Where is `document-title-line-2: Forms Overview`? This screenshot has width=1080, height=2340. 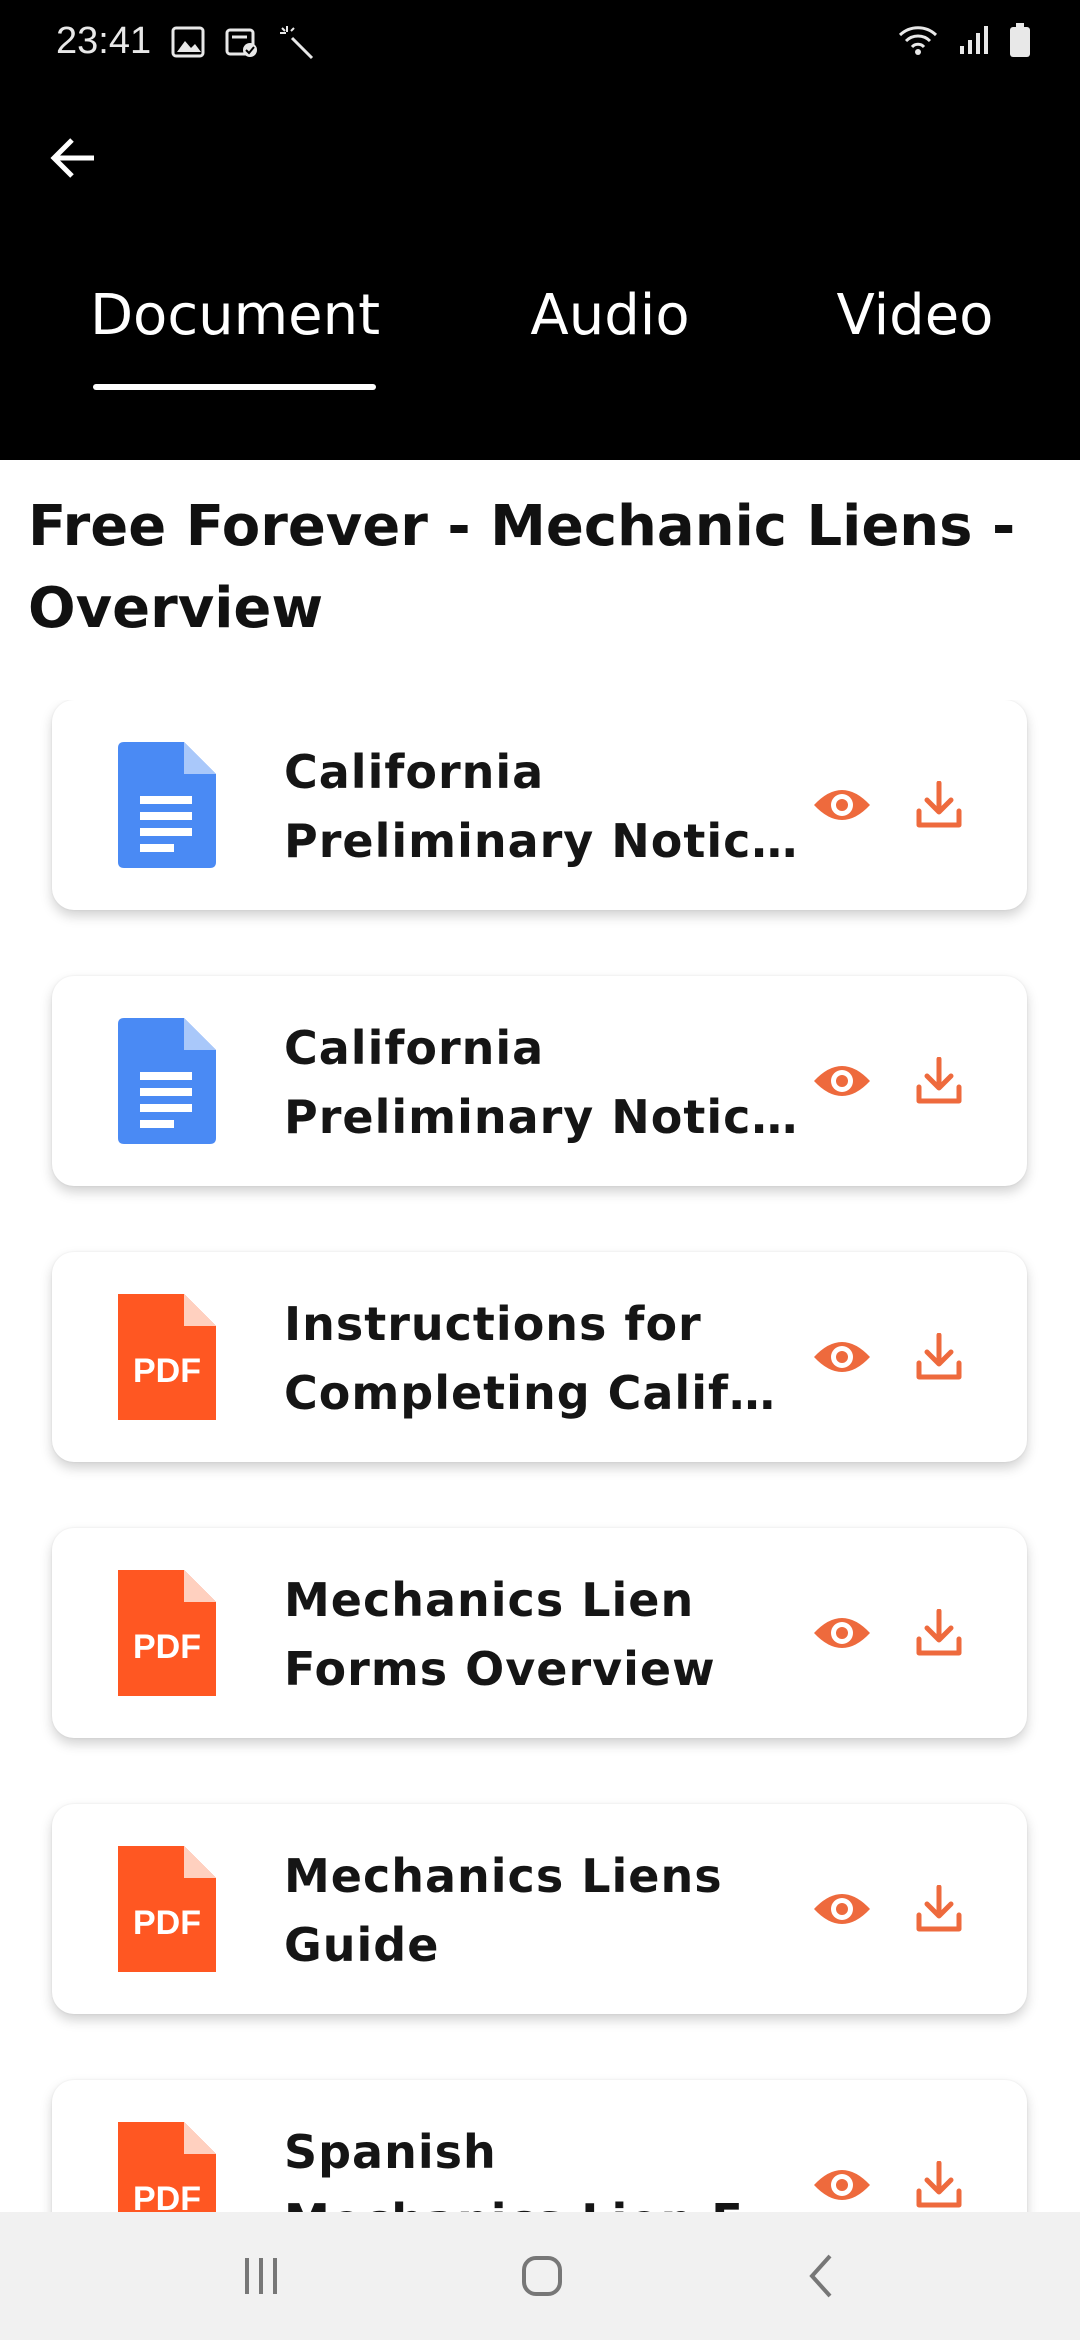
document-title-line-2: Forms Overview is located at coordinates (500, 1669).